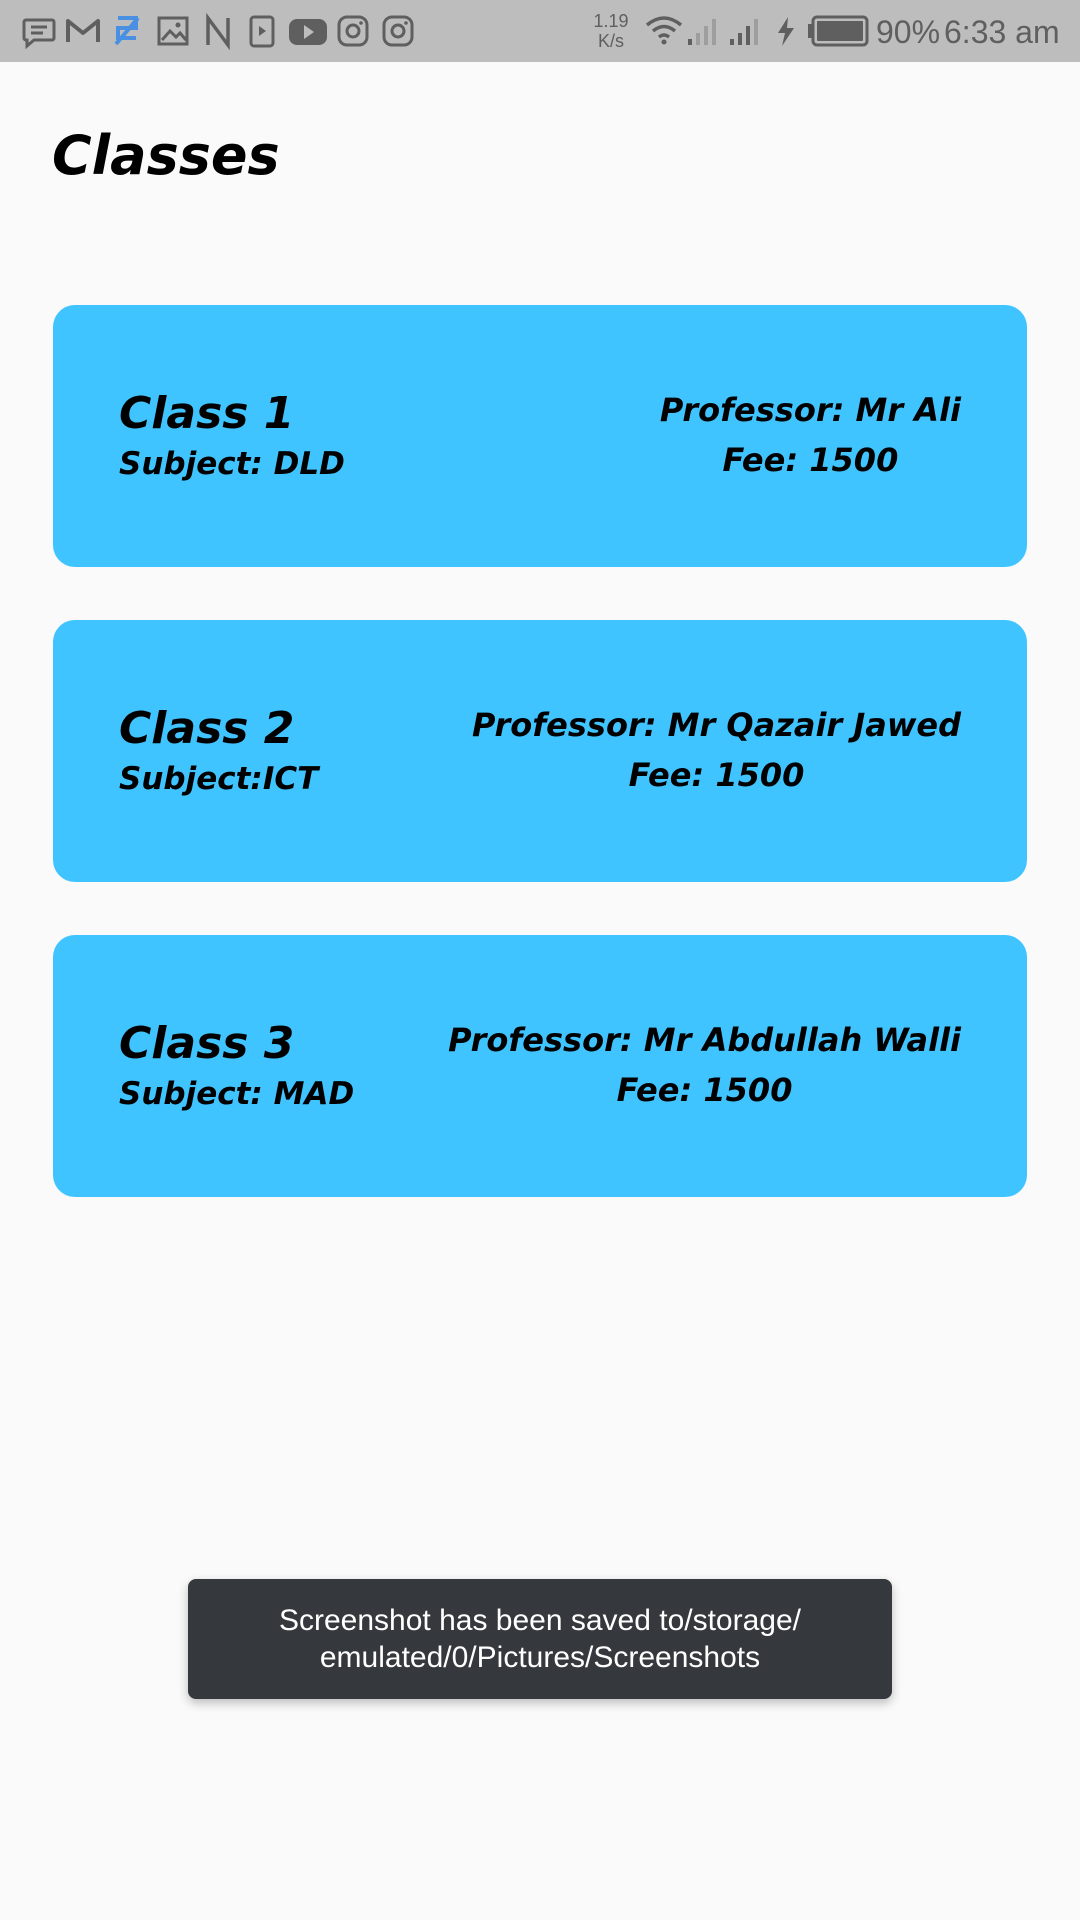 The height and width of the screenshot is (1920, 1080). Describe the element at coordinates (207, 1043) in the screenshot. I see `class-name: Class 3` at that location.